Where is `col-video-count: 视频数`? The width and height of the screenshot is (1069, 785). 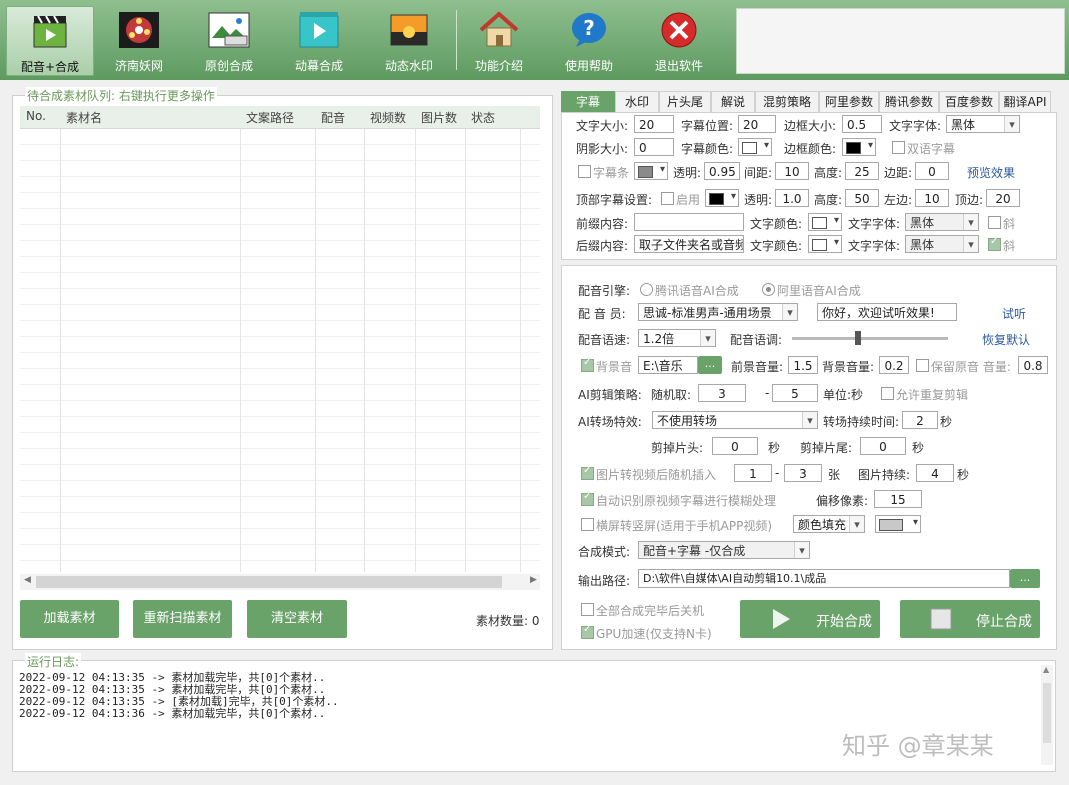
col-video-count: 视频数 is located at coordinates (388, 117).